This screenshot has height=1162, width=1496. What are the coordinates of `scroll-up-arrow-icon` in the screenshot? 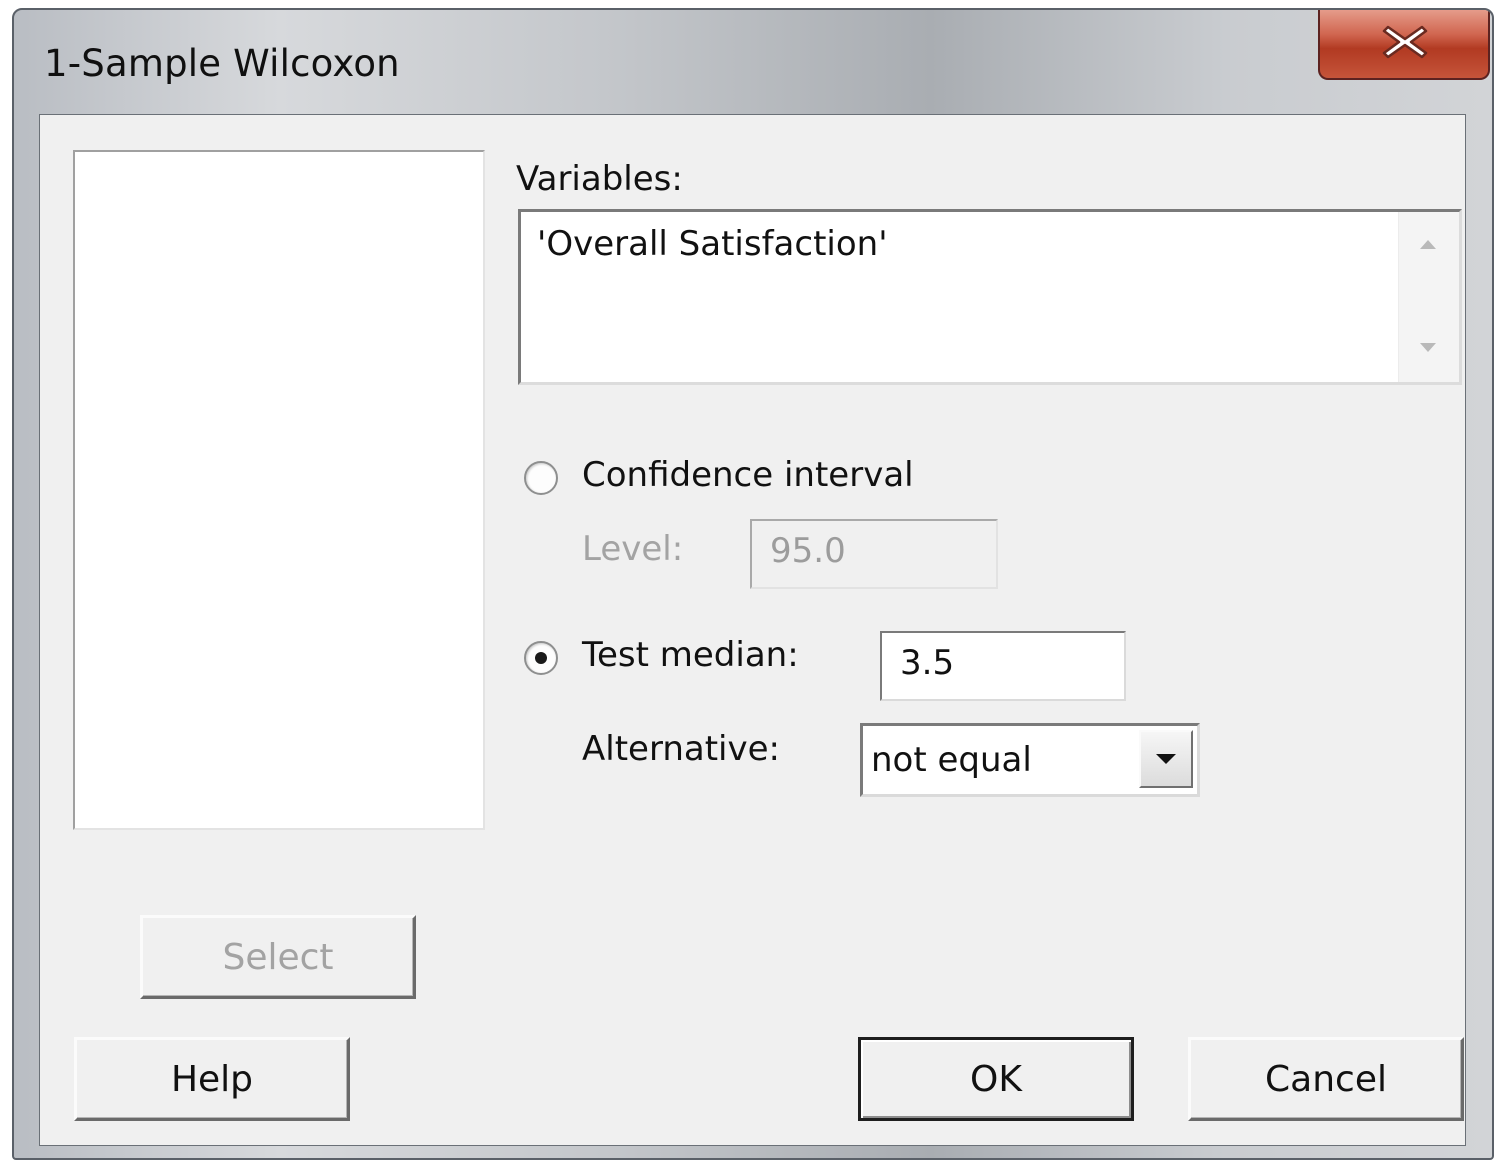 It's located at (1428, 244).